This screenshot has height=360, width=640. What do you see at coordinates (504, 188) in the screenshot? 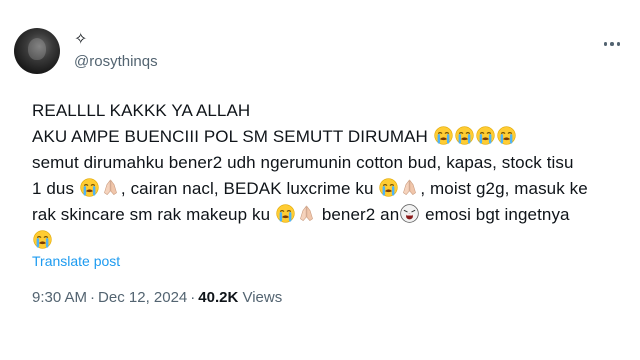
I see `post-text-segment: , moist g2g, masuk ke` at bounding box center [504, 188].